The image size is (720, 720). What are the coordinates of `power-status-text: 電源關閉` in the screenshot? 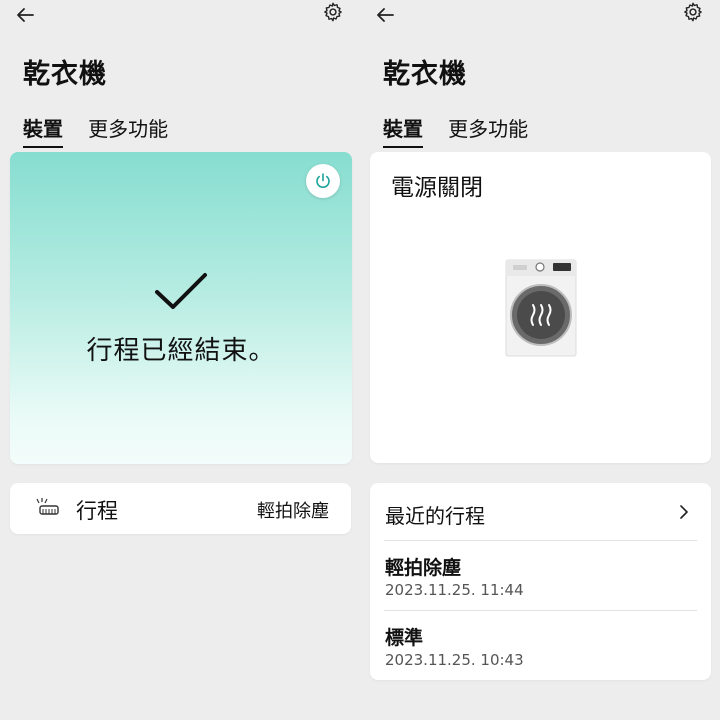 It's located at (437, 188).